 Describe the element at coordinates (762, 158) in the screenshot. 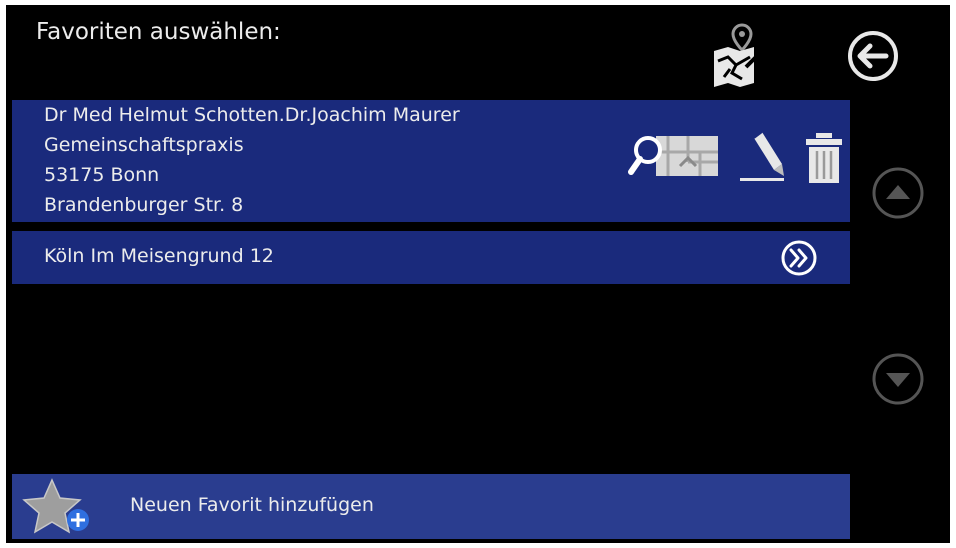

I see `pencil-icon` at that location.